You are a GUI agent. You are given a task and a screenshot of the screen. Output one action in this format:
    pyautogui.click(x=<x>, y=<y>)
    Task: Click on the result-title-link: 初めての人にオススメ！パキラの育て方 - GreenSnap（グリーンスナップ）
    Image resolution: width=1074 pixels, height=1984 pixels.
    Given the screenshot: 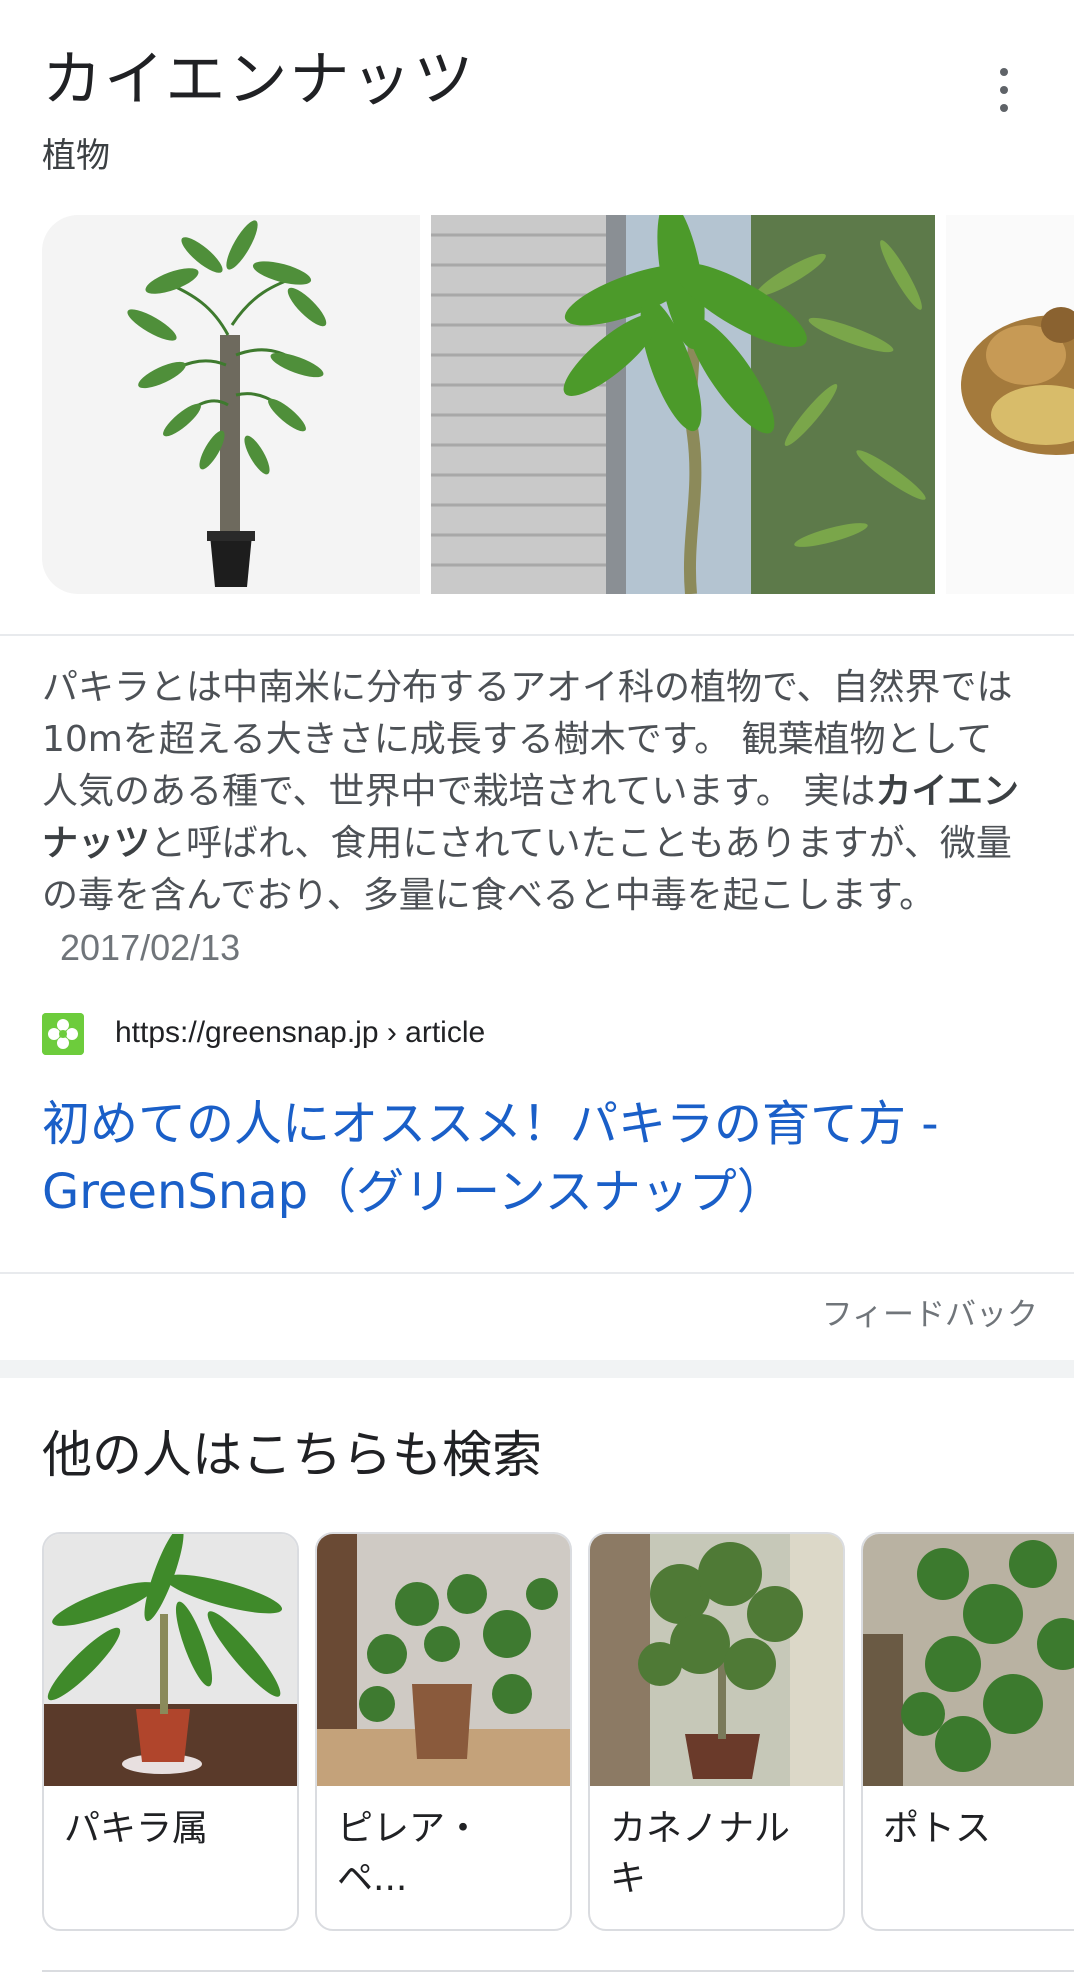 What is the action you would take?
    pyautogui.click(x=542, y=1158)
    